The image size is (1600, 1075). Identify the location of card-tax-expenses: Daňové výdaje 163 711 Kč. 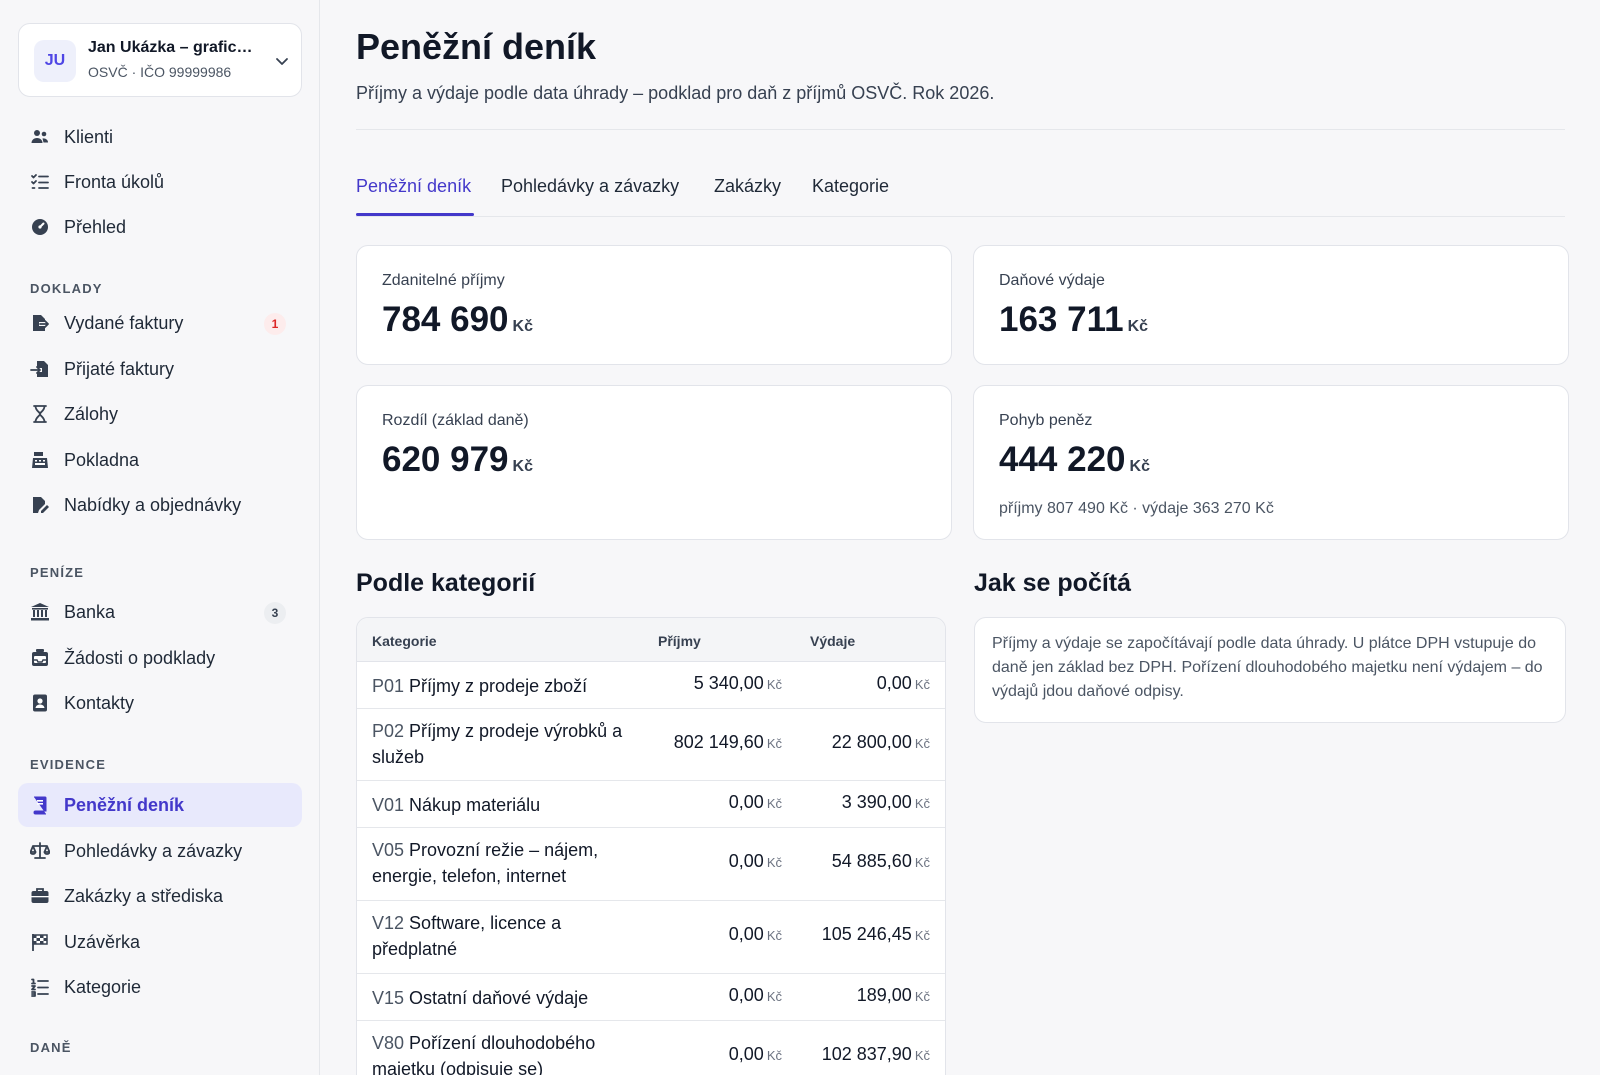
(1271, 305).